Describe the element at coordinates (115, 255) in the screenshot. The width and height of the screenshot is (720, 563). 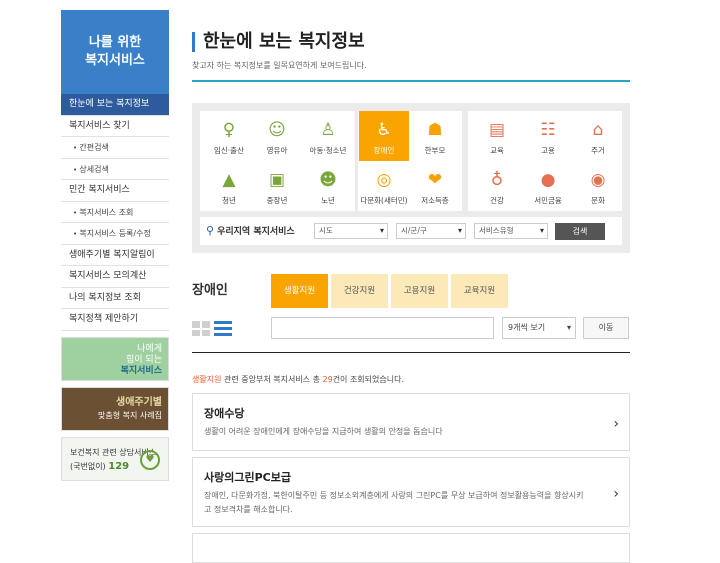
I see `sidebar-item: 생애주기별 복지알림이` at that location.